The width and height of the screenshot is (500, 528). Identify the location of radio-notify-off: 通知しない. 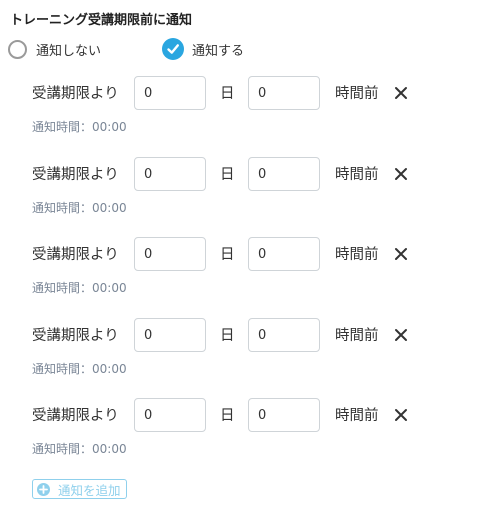
(54, 49).